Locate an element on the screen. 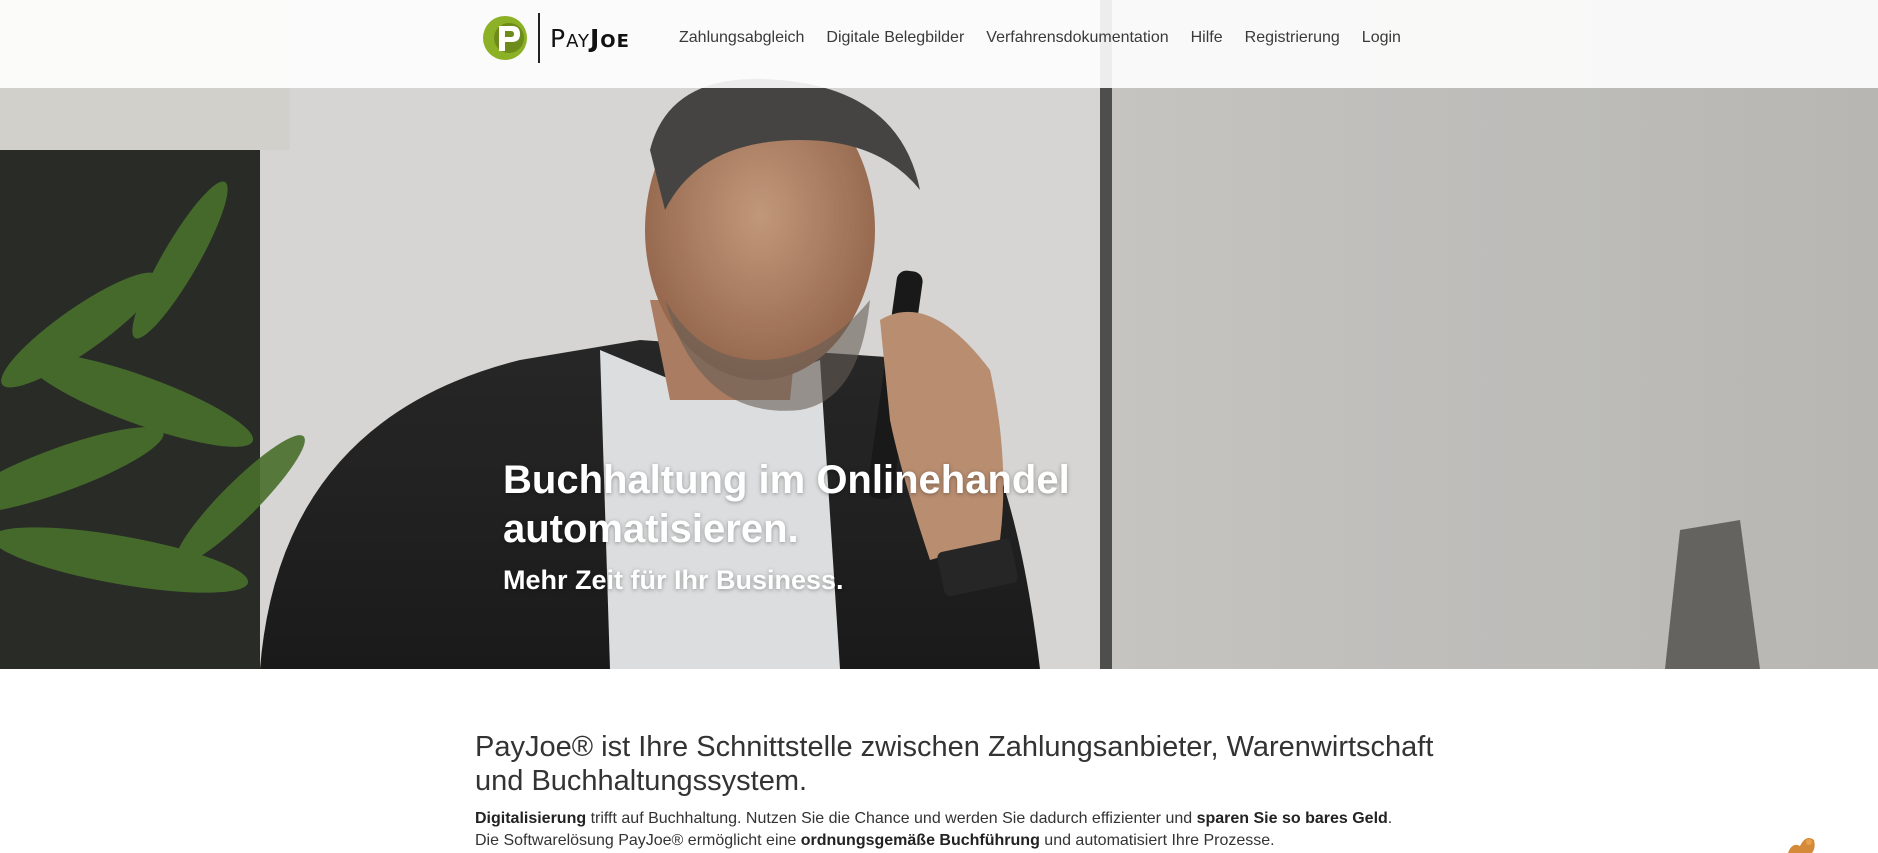  intro-bold-buchfuehrung: ordnungsgemäße Buchführung is located at coordinates (920, 840).